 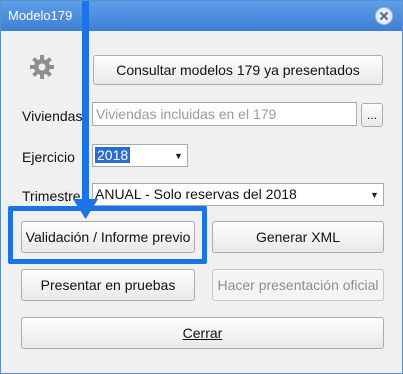 I want to click on arrow-down-icon, so click(x=85, y=110).